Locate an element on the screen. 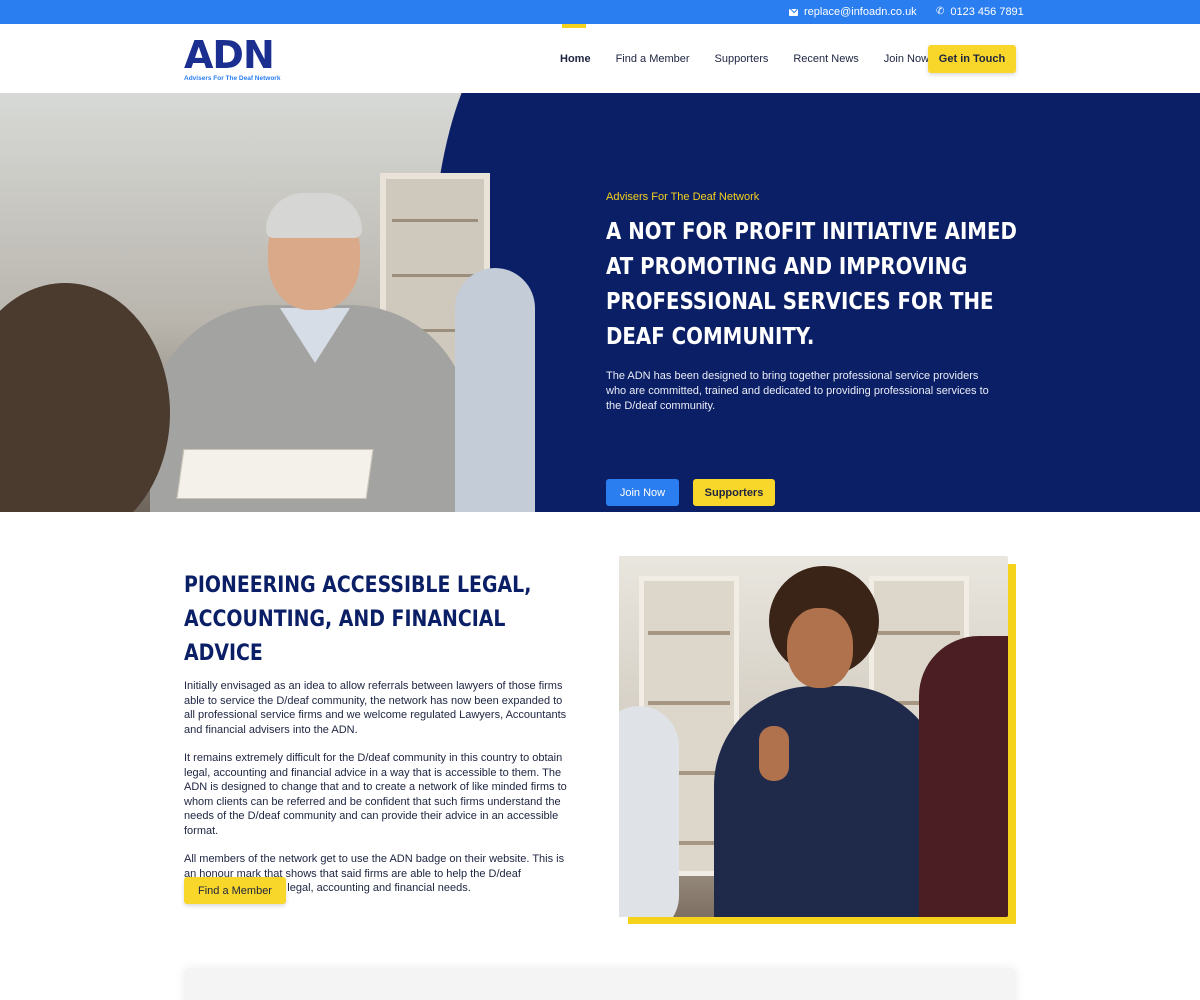 This screenshot has height=1000, width=1200. site-logo: ADN Advisers For The Deaf Network is located at coordinates (236, 60).